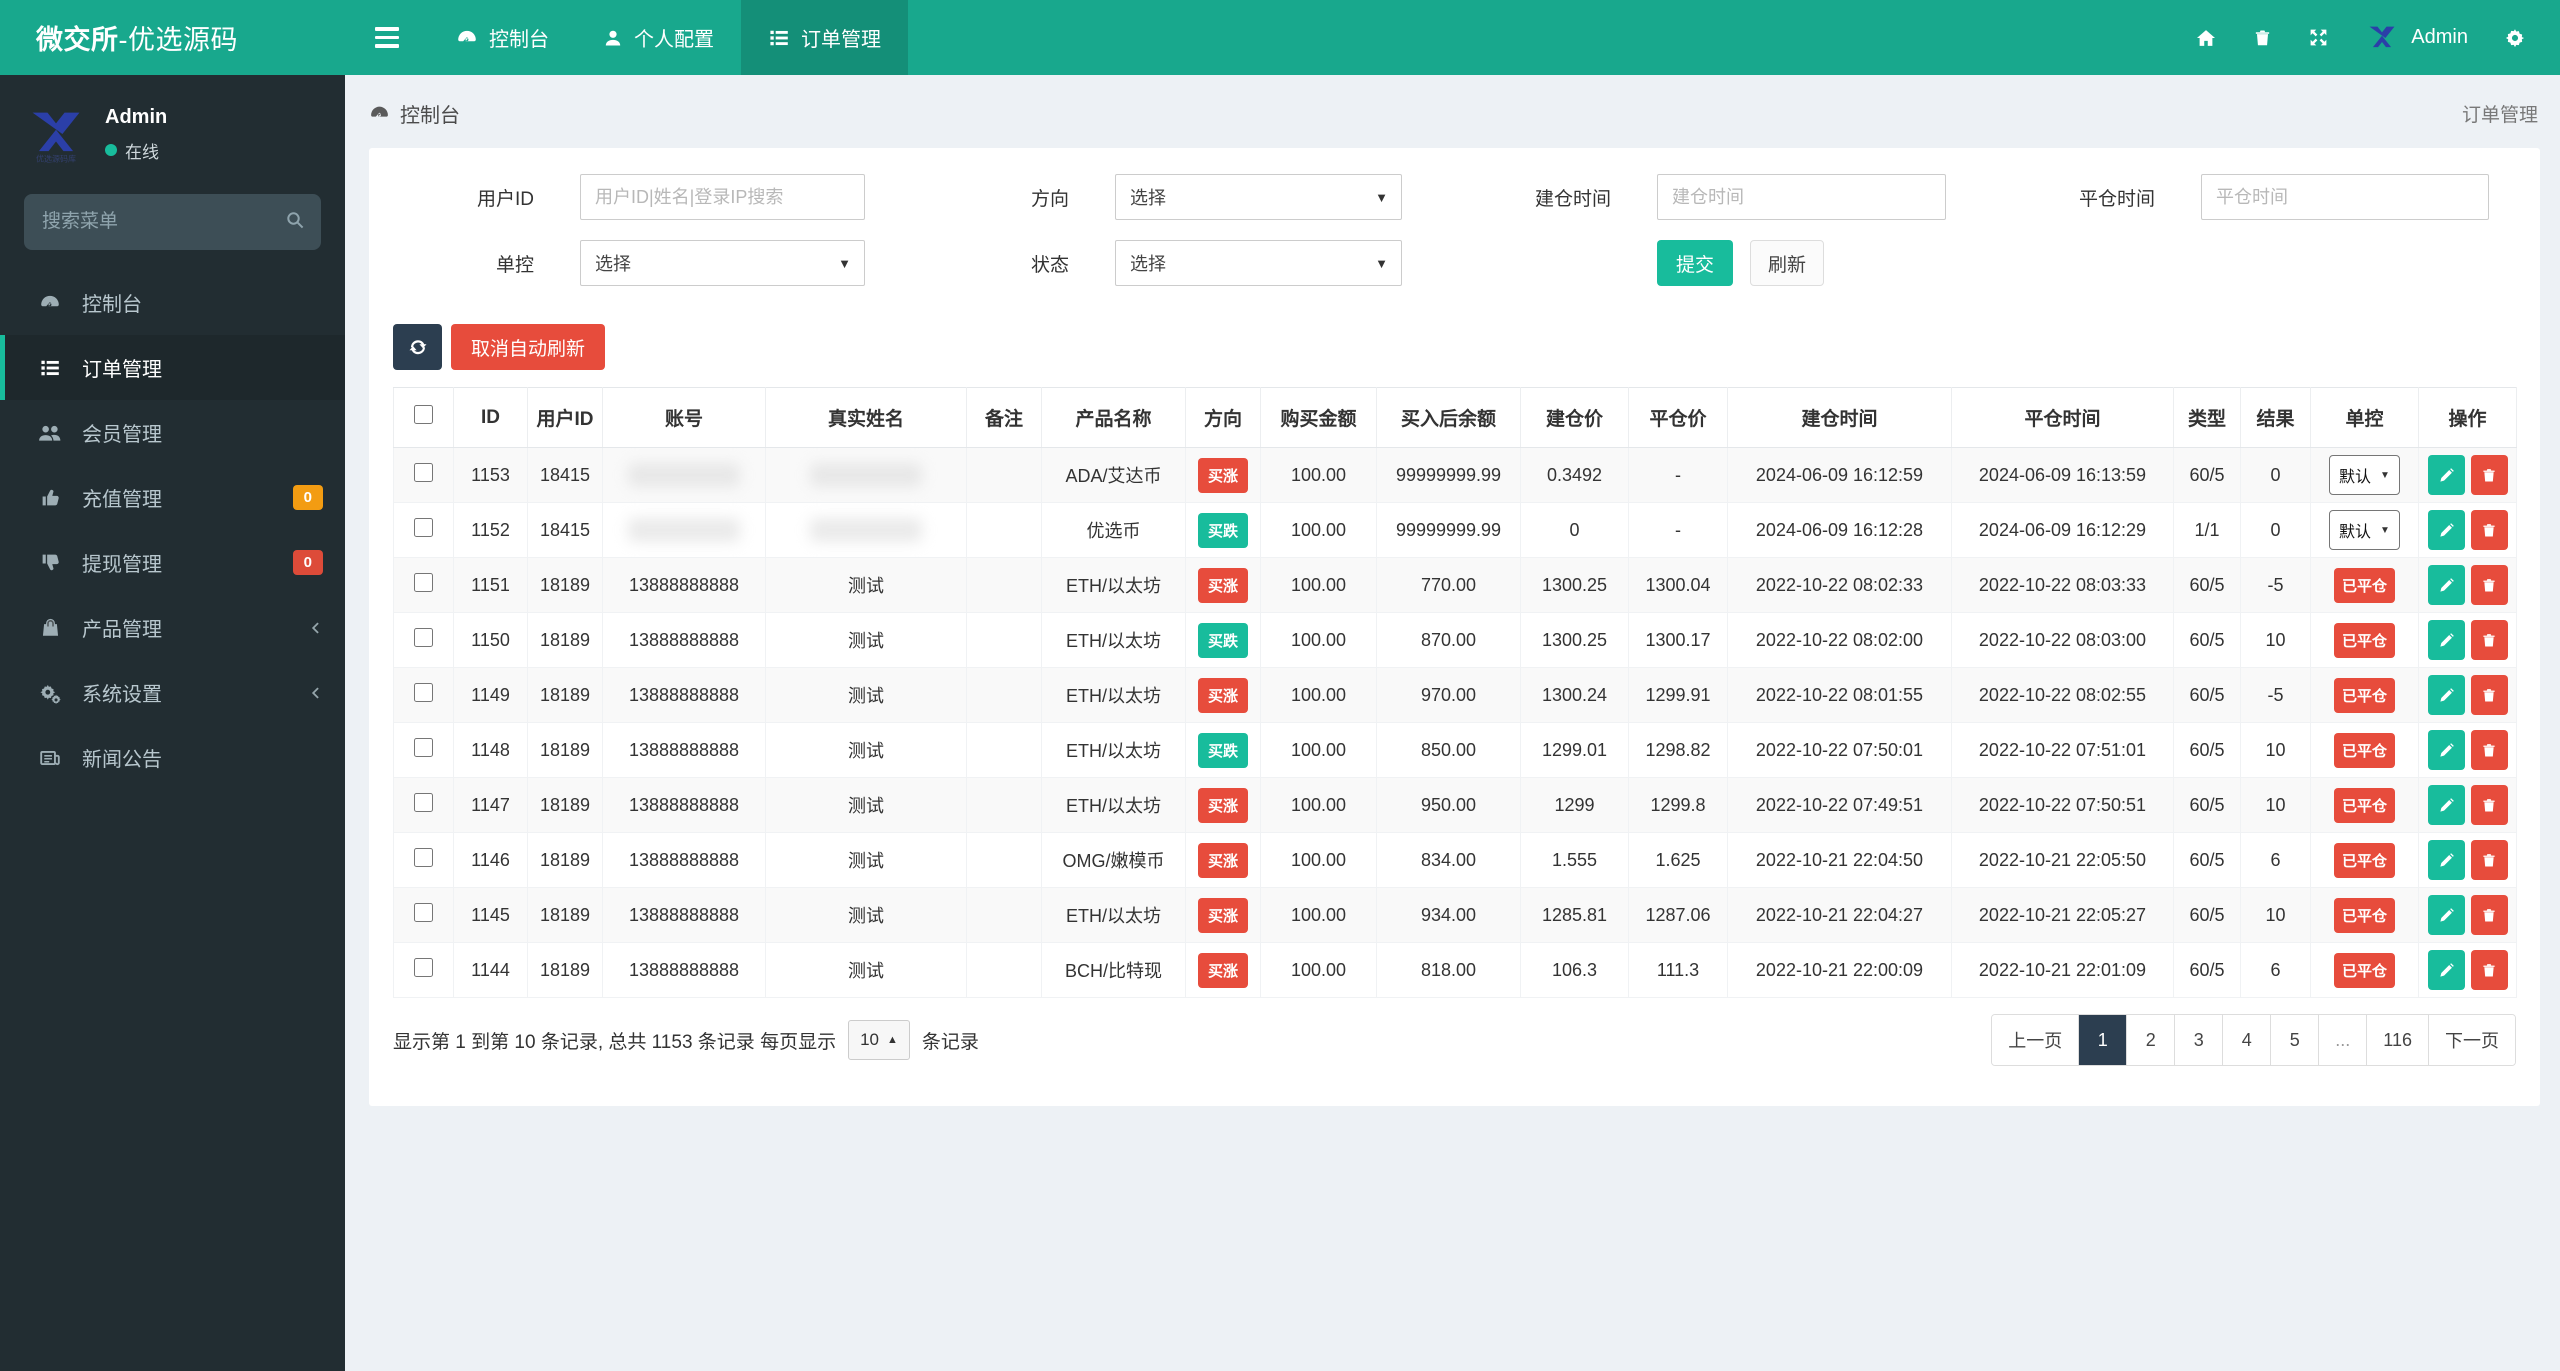  I want to click on page-size-select: 10 ▲, so click(879, 1040).